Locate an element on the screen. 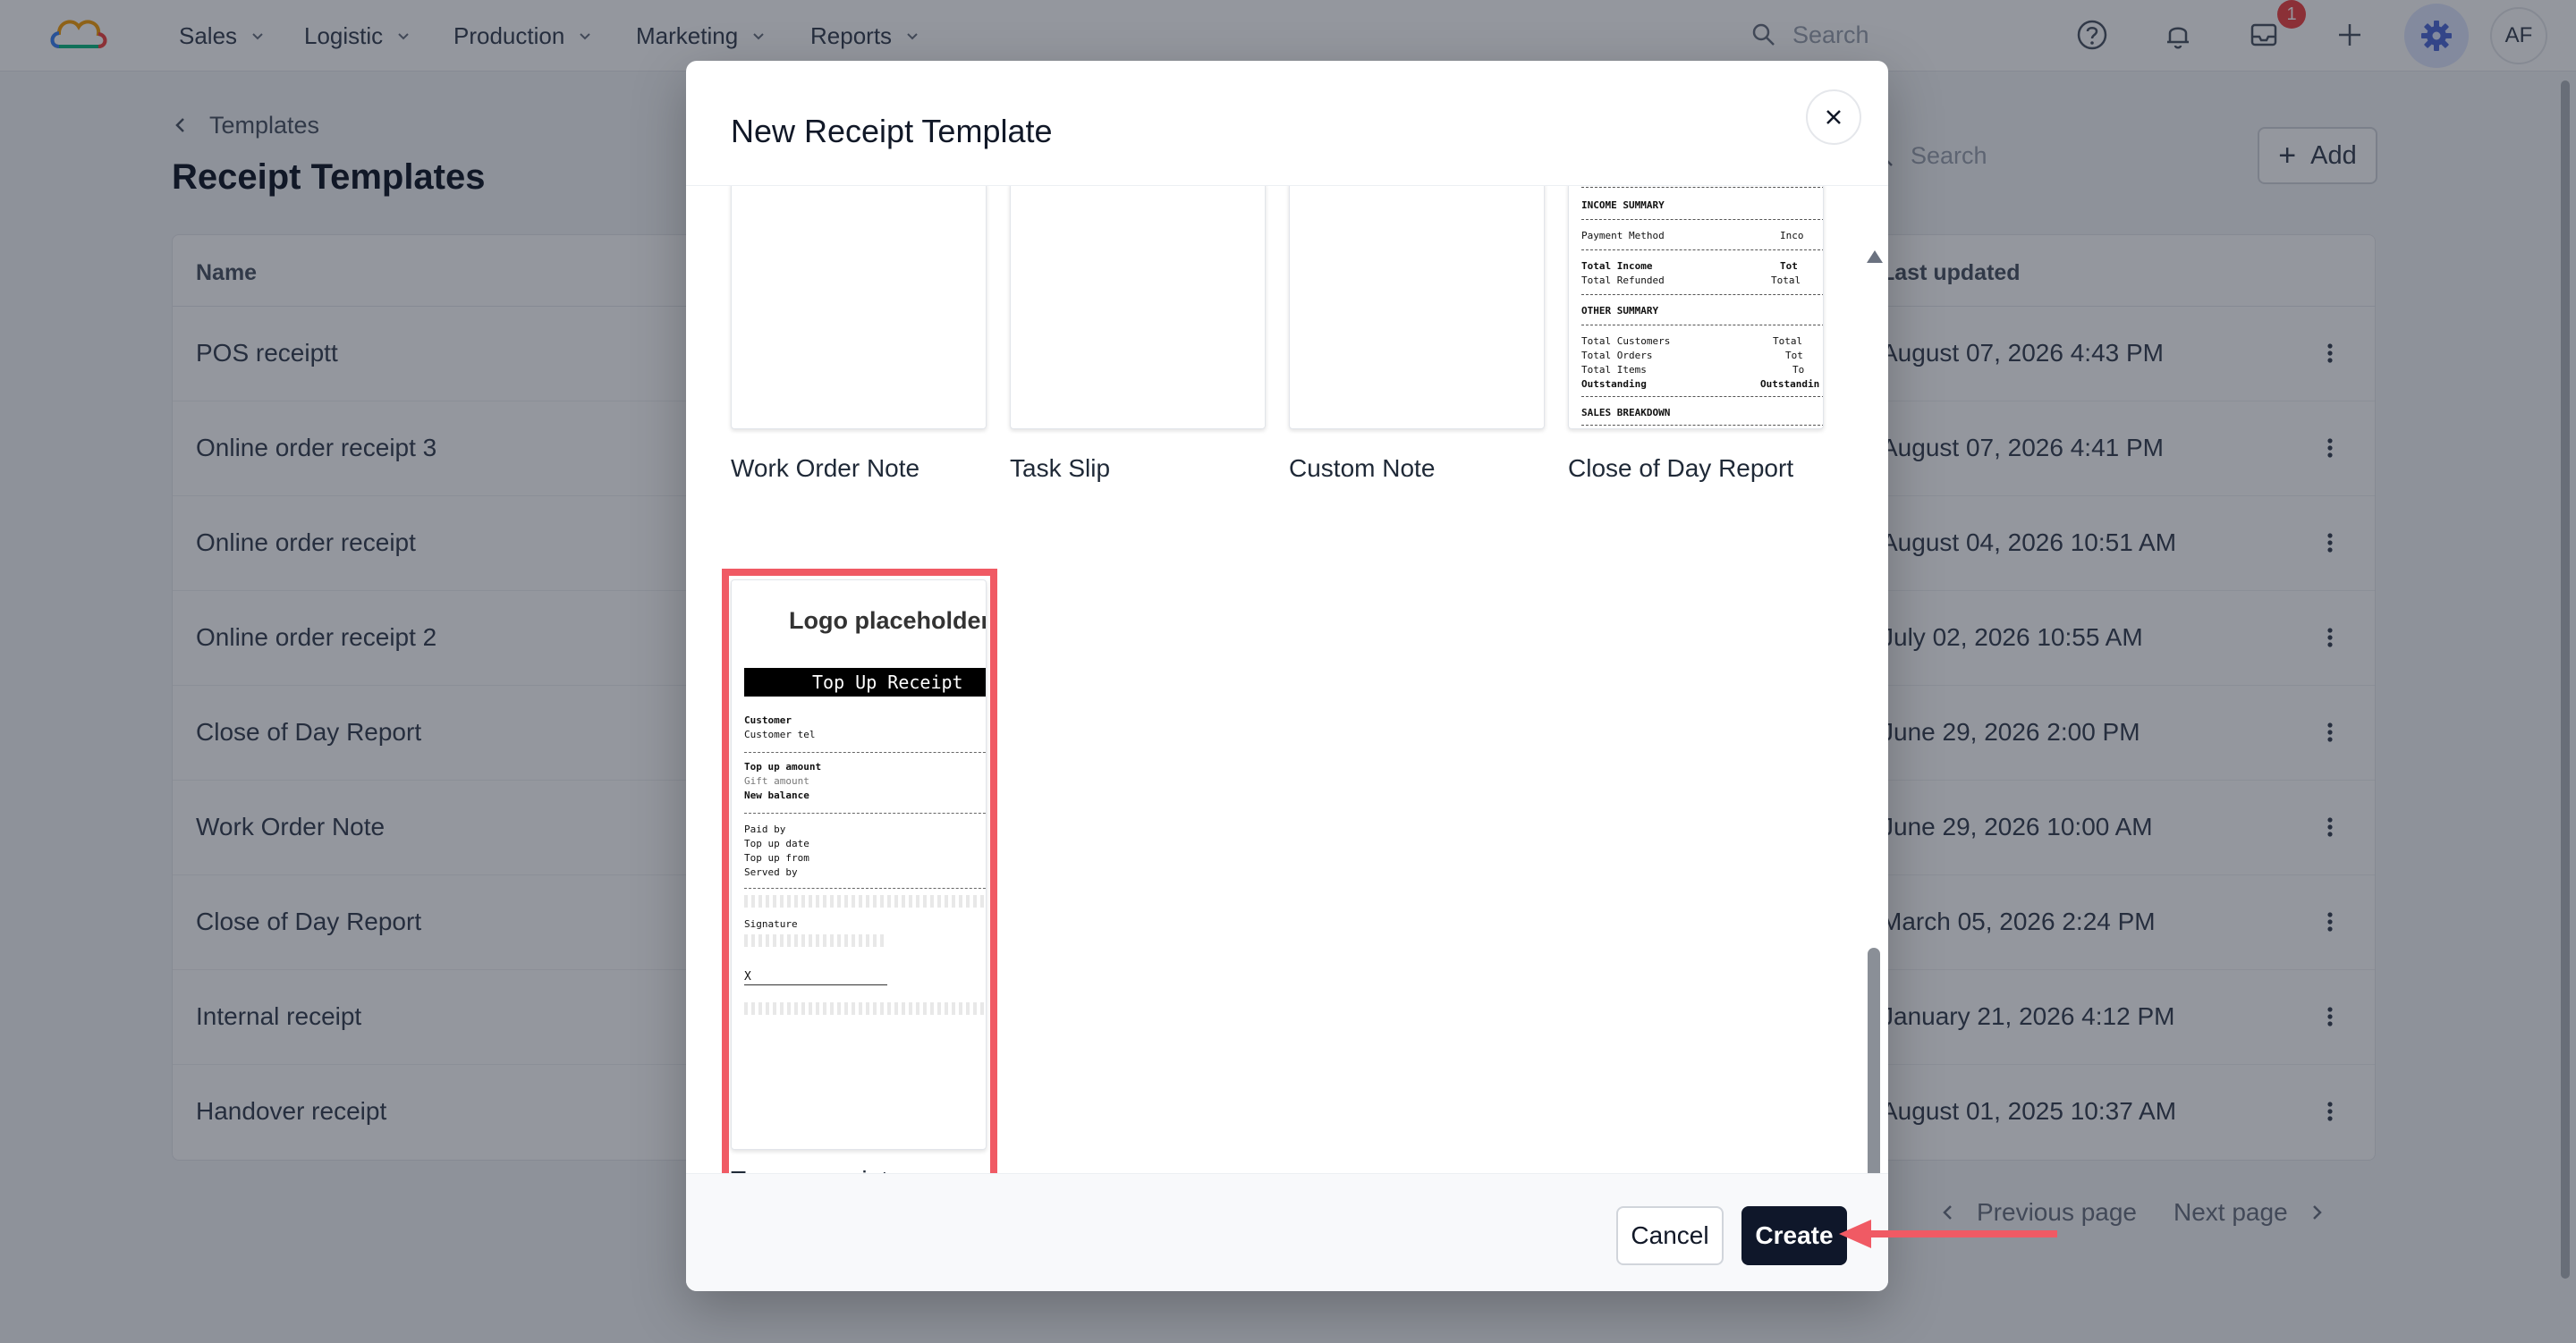 The height and width of the screenshot is (1343, 2576). close-icon is located at coordinates (1833, 117).